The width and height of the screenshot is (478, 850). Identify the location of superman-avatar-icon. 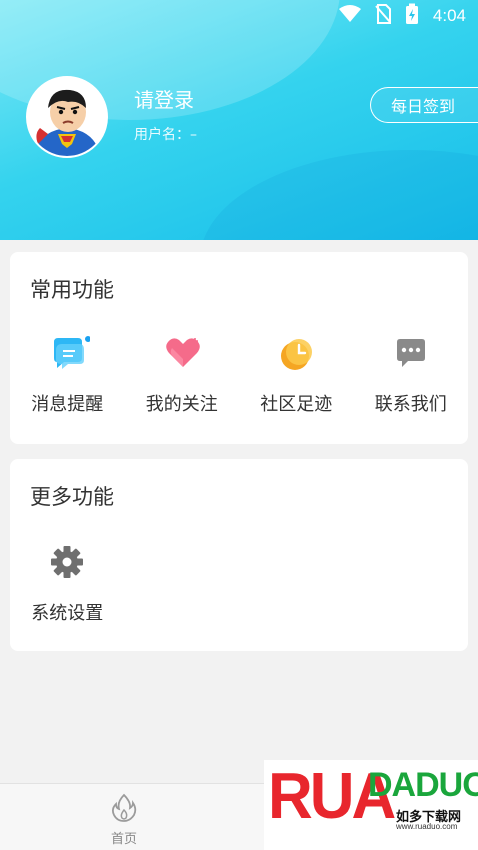
(67, 117).